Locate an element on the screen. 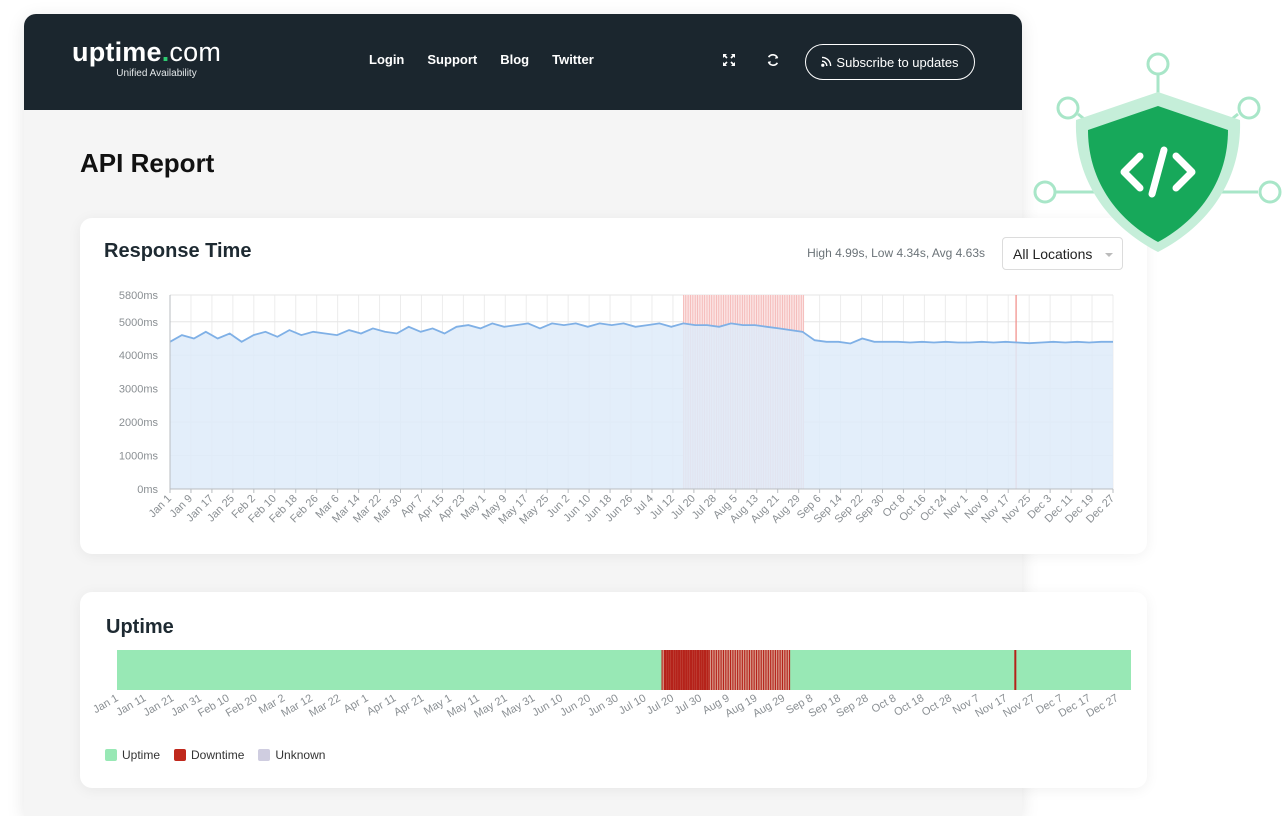 This screenshot has height=816, width=1282. uptime-bar is located at coordinates (624, 670).